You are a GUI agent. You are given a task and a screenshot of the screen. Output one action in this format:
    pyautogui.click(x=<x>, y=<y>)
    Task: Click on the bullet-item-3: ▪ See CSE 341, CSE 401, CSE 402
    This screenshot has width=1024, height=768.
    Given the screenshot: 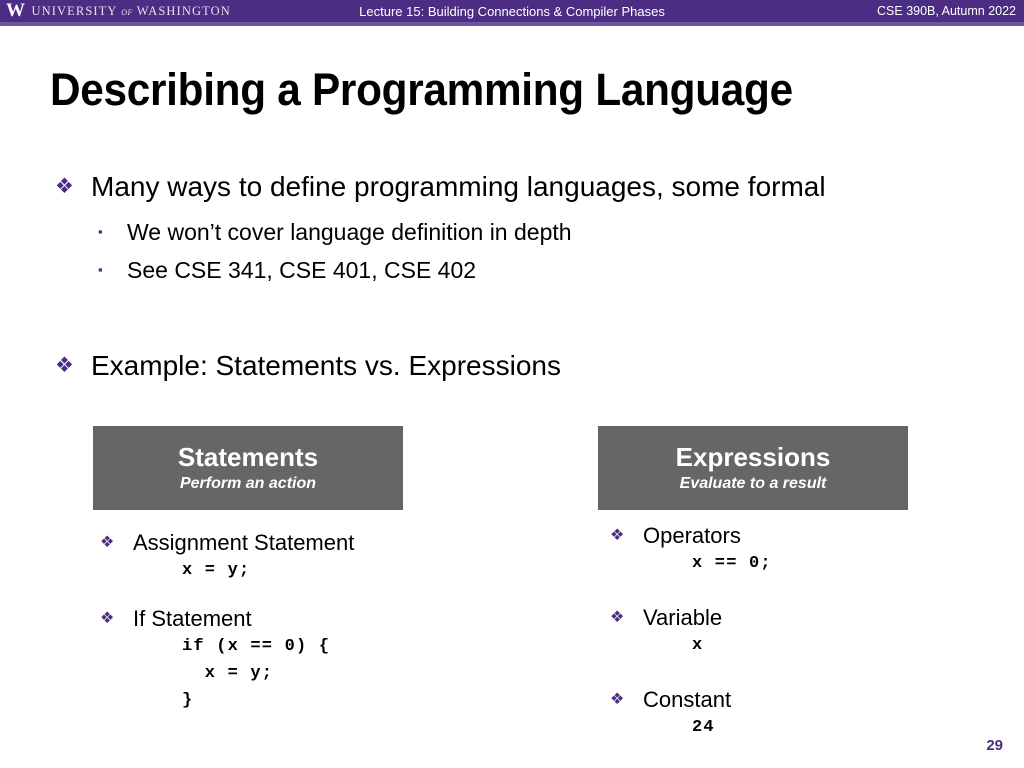 What is the action you would take?
    pyautogui.click(x=287, y=270)
    